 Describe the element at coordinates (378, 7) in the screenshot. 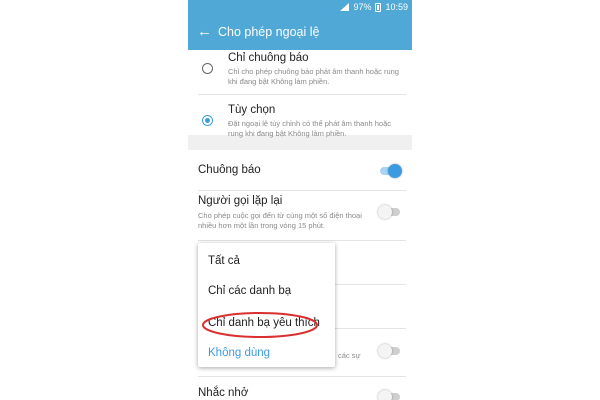

I see `battery-icon` at that location.